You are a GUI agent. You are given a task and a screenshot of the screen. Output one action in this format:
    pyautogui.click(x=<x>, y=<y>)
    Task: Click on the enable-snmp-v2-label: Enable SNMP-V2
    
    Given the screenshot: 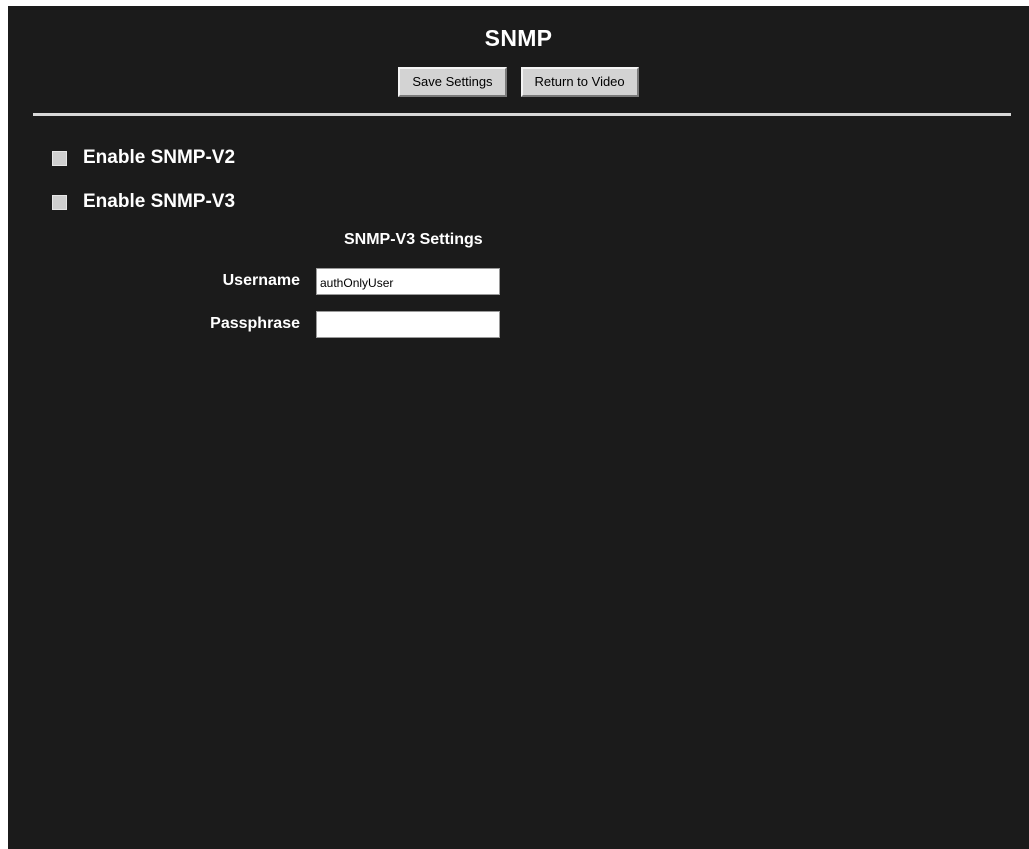 What is the action you would take?
    pyautogui.click(x=159, y=157)
    